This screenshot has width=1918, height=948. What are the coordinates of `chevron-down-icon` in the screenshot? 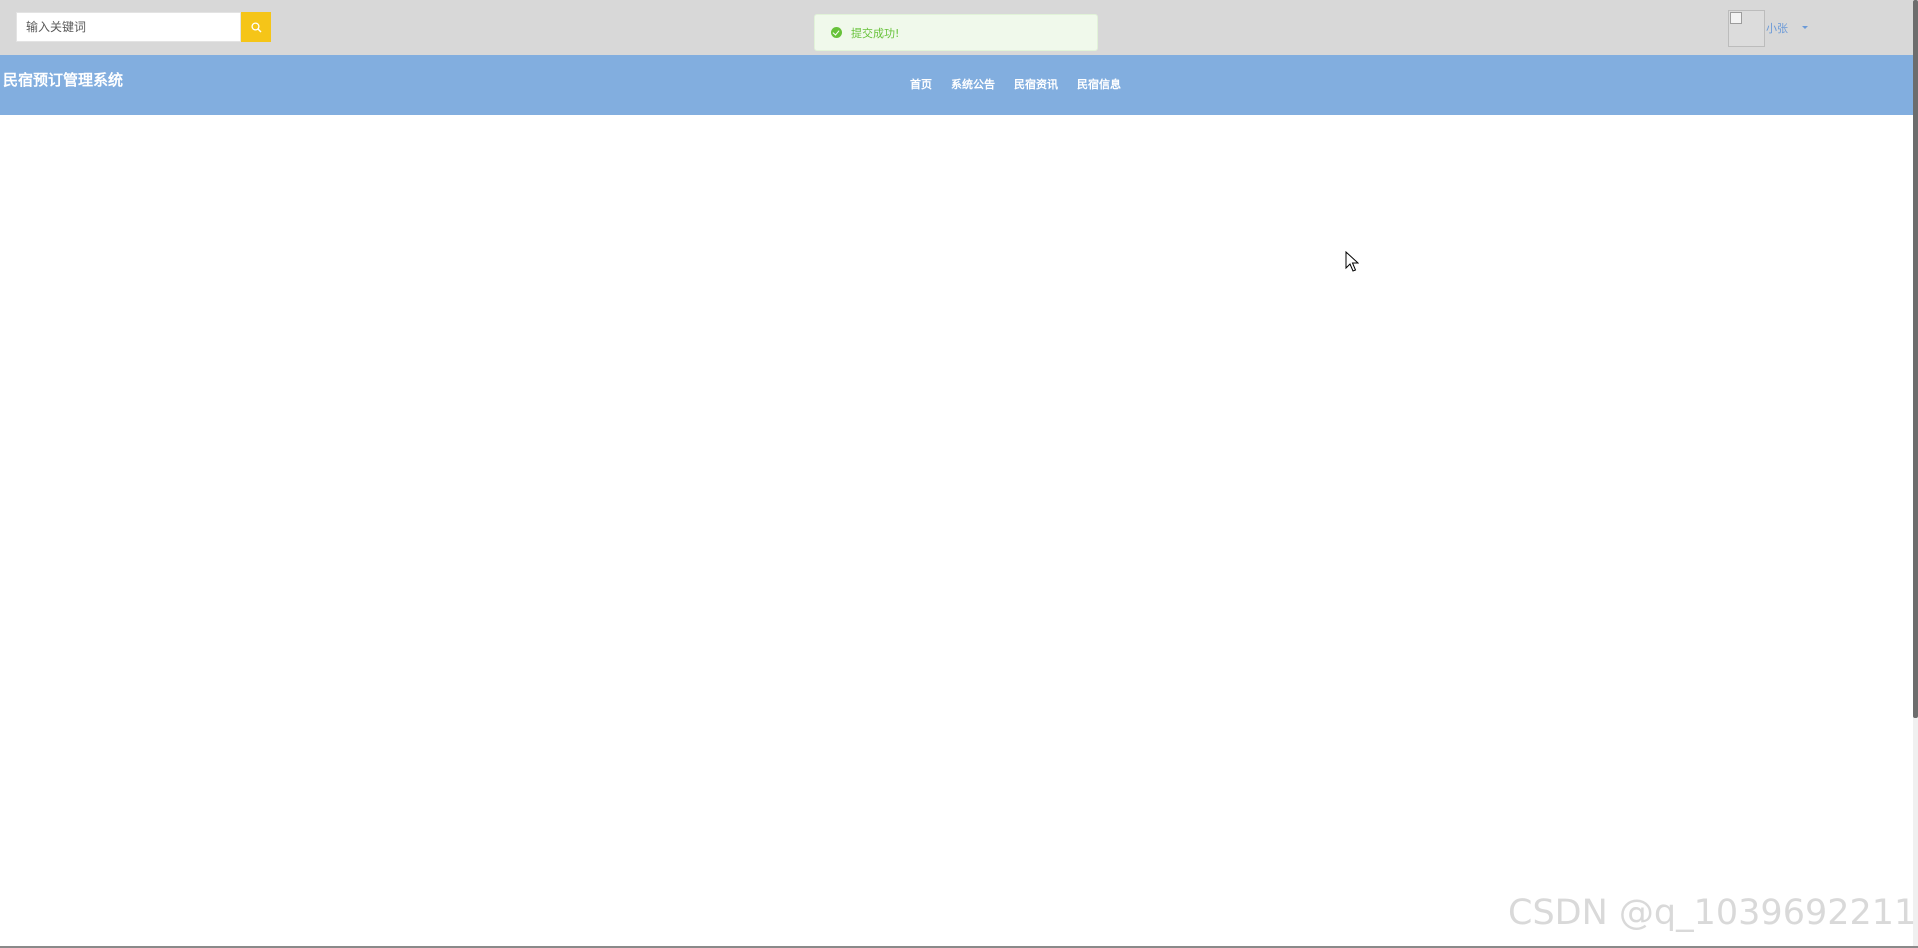 It's located at (1805, 27).